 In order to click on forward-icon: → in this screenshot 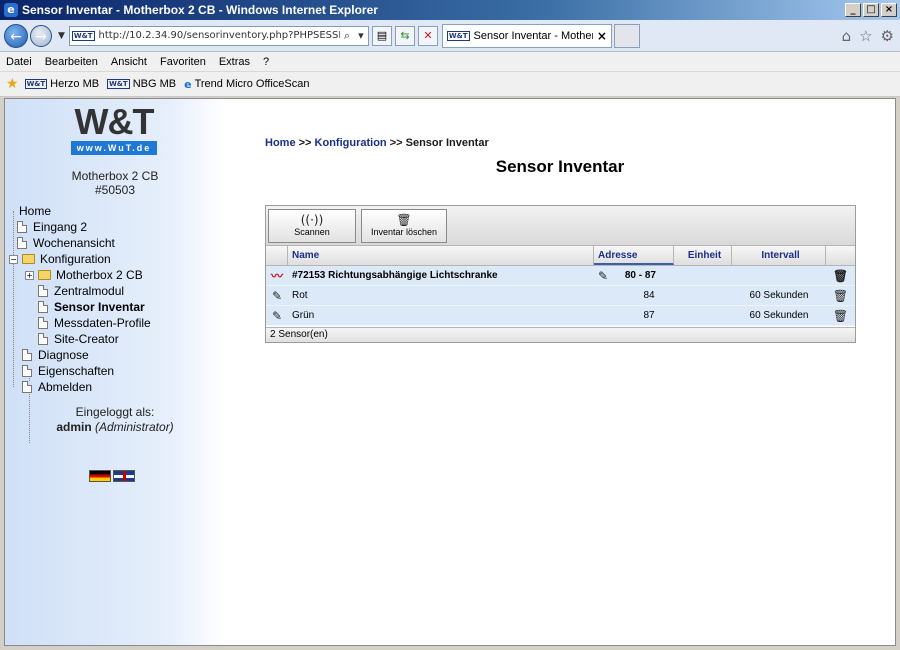, I will do `click(41, 36)`.